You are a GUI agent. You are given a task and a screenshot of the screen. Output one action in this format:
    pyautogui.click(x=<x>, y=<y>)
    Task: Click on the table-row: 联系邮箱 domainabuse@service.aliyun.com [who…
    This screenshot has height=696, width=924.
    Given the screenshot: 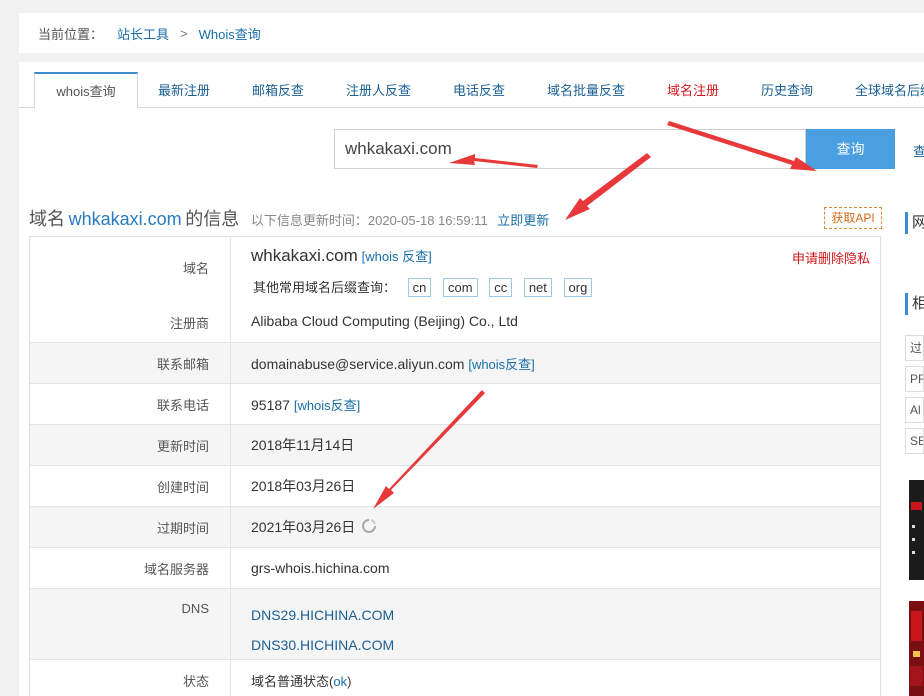 What is the action you would take?
    pyautogui.click(x=455, y=363)
    